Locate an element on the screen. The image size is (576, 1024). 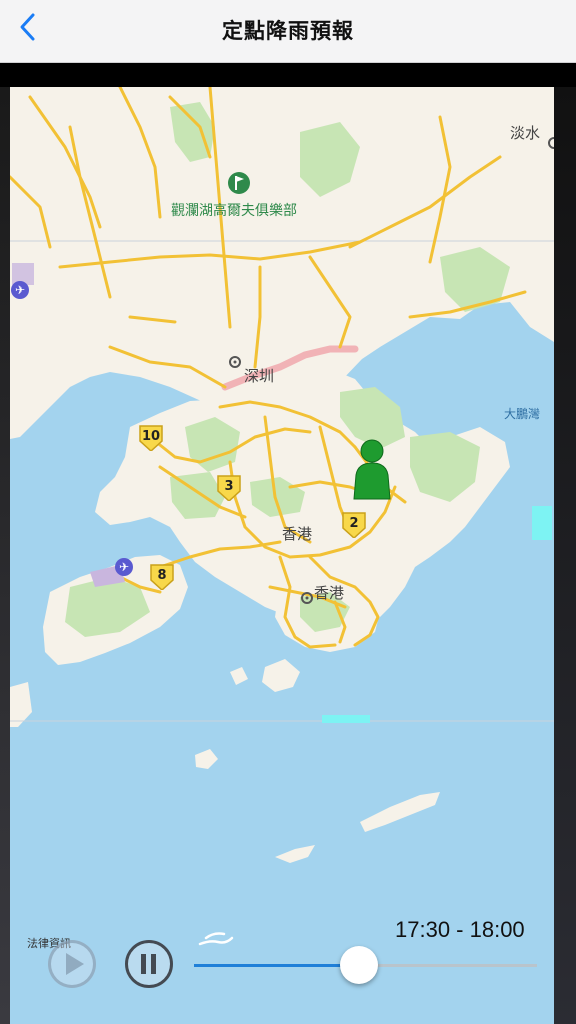
pause-icon is located at coordinates (148, 964).